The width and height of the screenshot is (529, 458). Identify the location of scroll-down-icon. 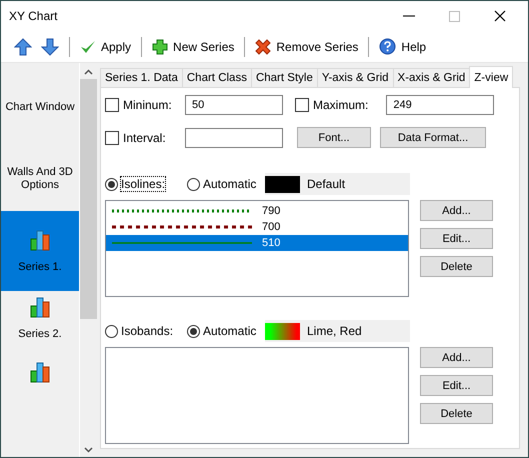
(88, 450).